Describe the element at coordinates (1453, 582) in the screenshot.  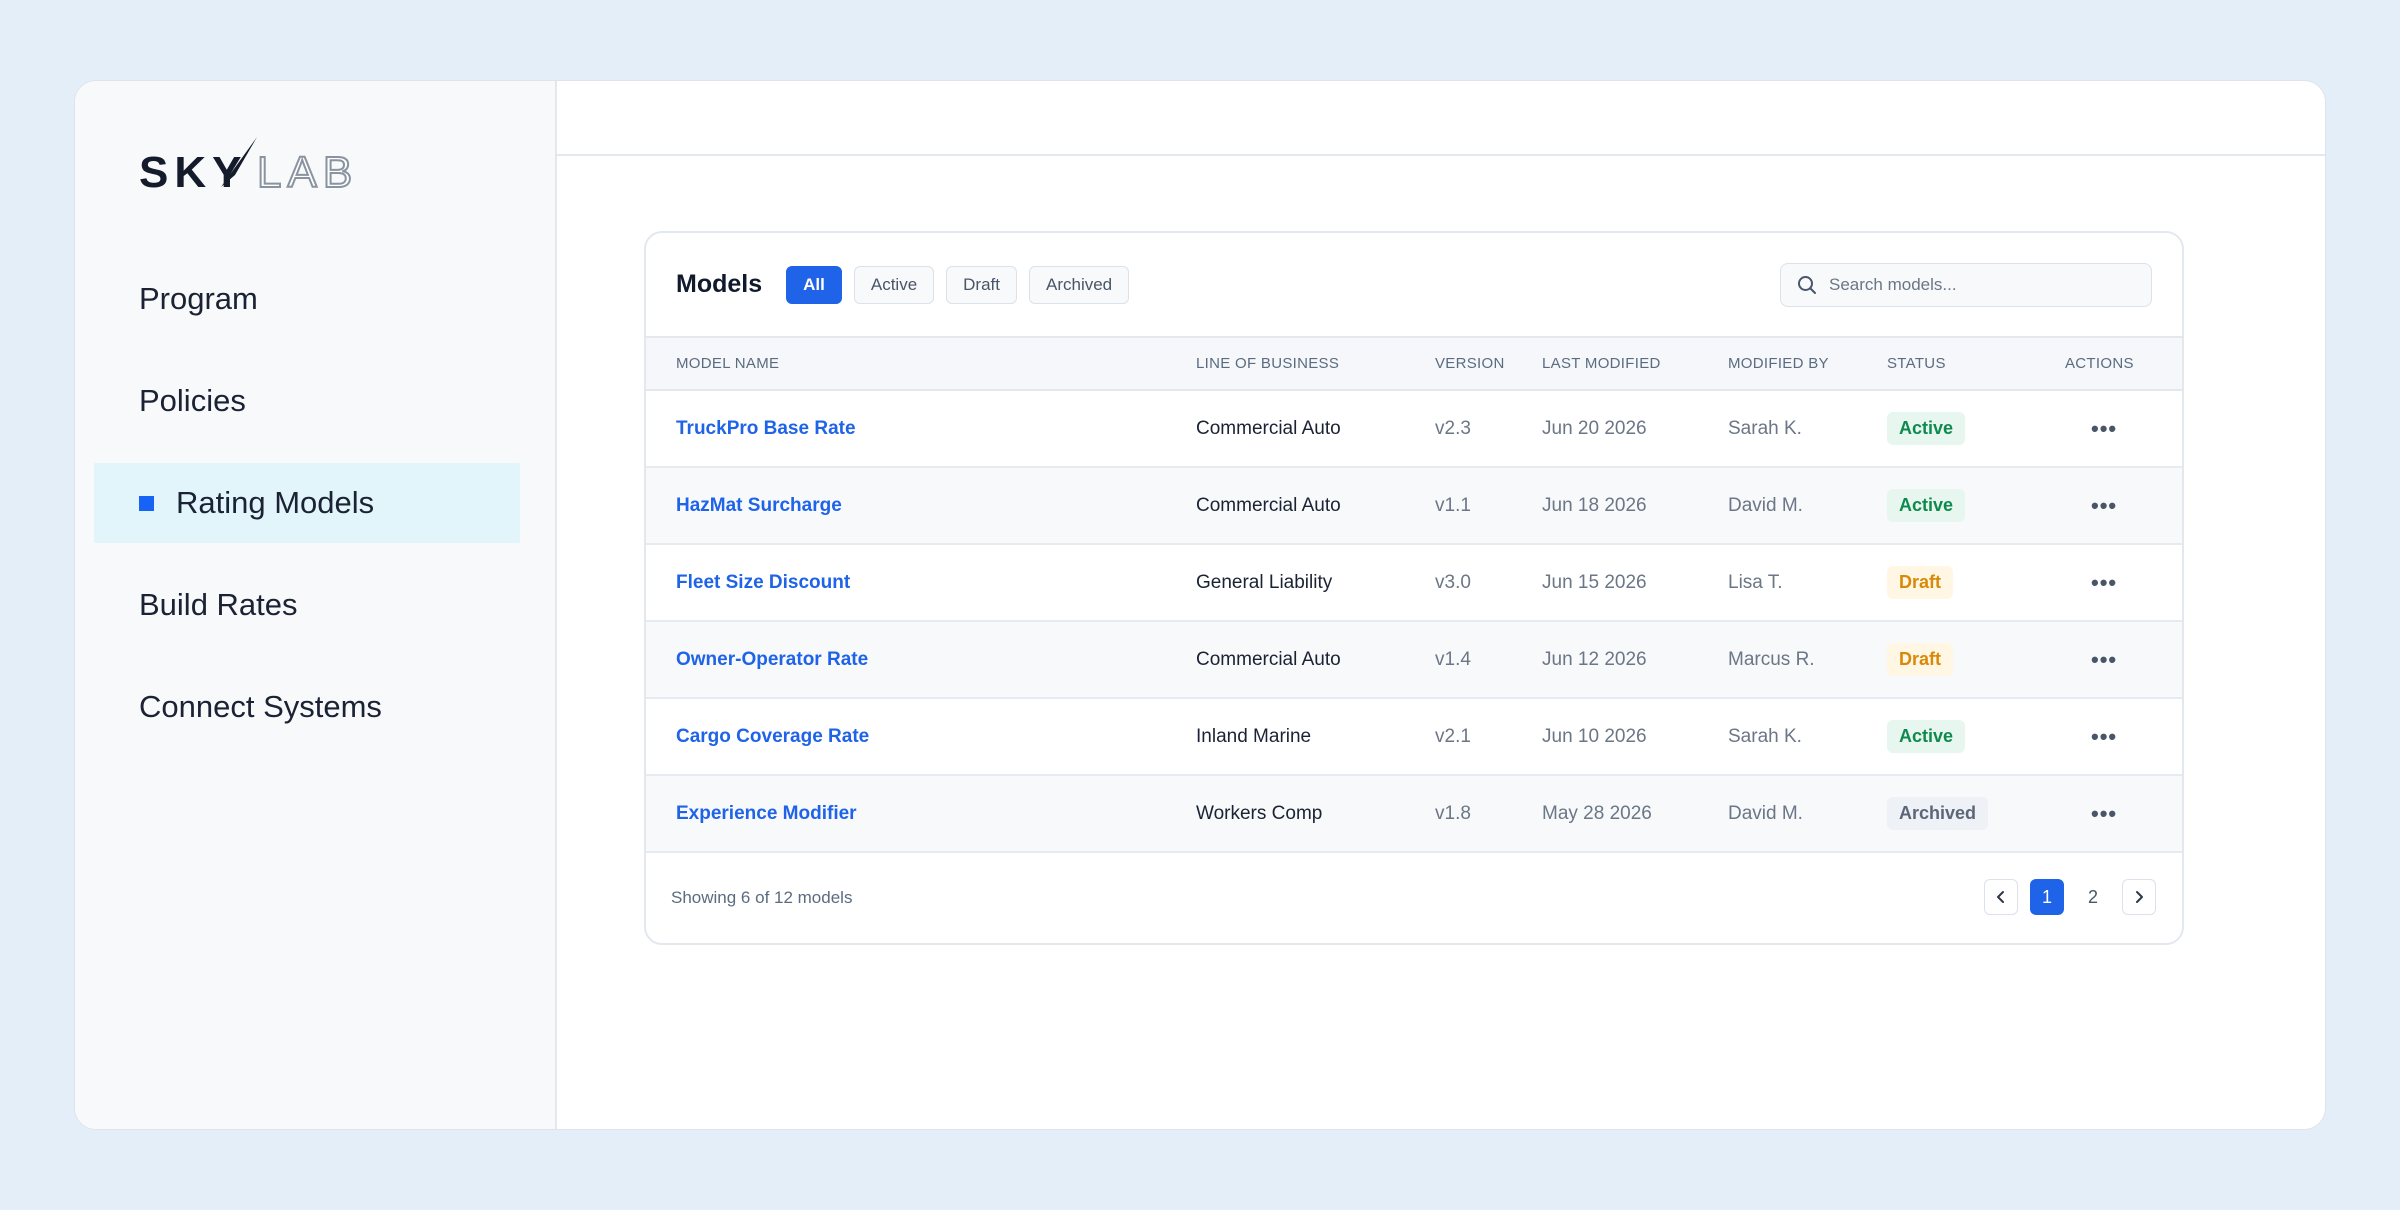
I see `version-cell: v3.0` at that location.